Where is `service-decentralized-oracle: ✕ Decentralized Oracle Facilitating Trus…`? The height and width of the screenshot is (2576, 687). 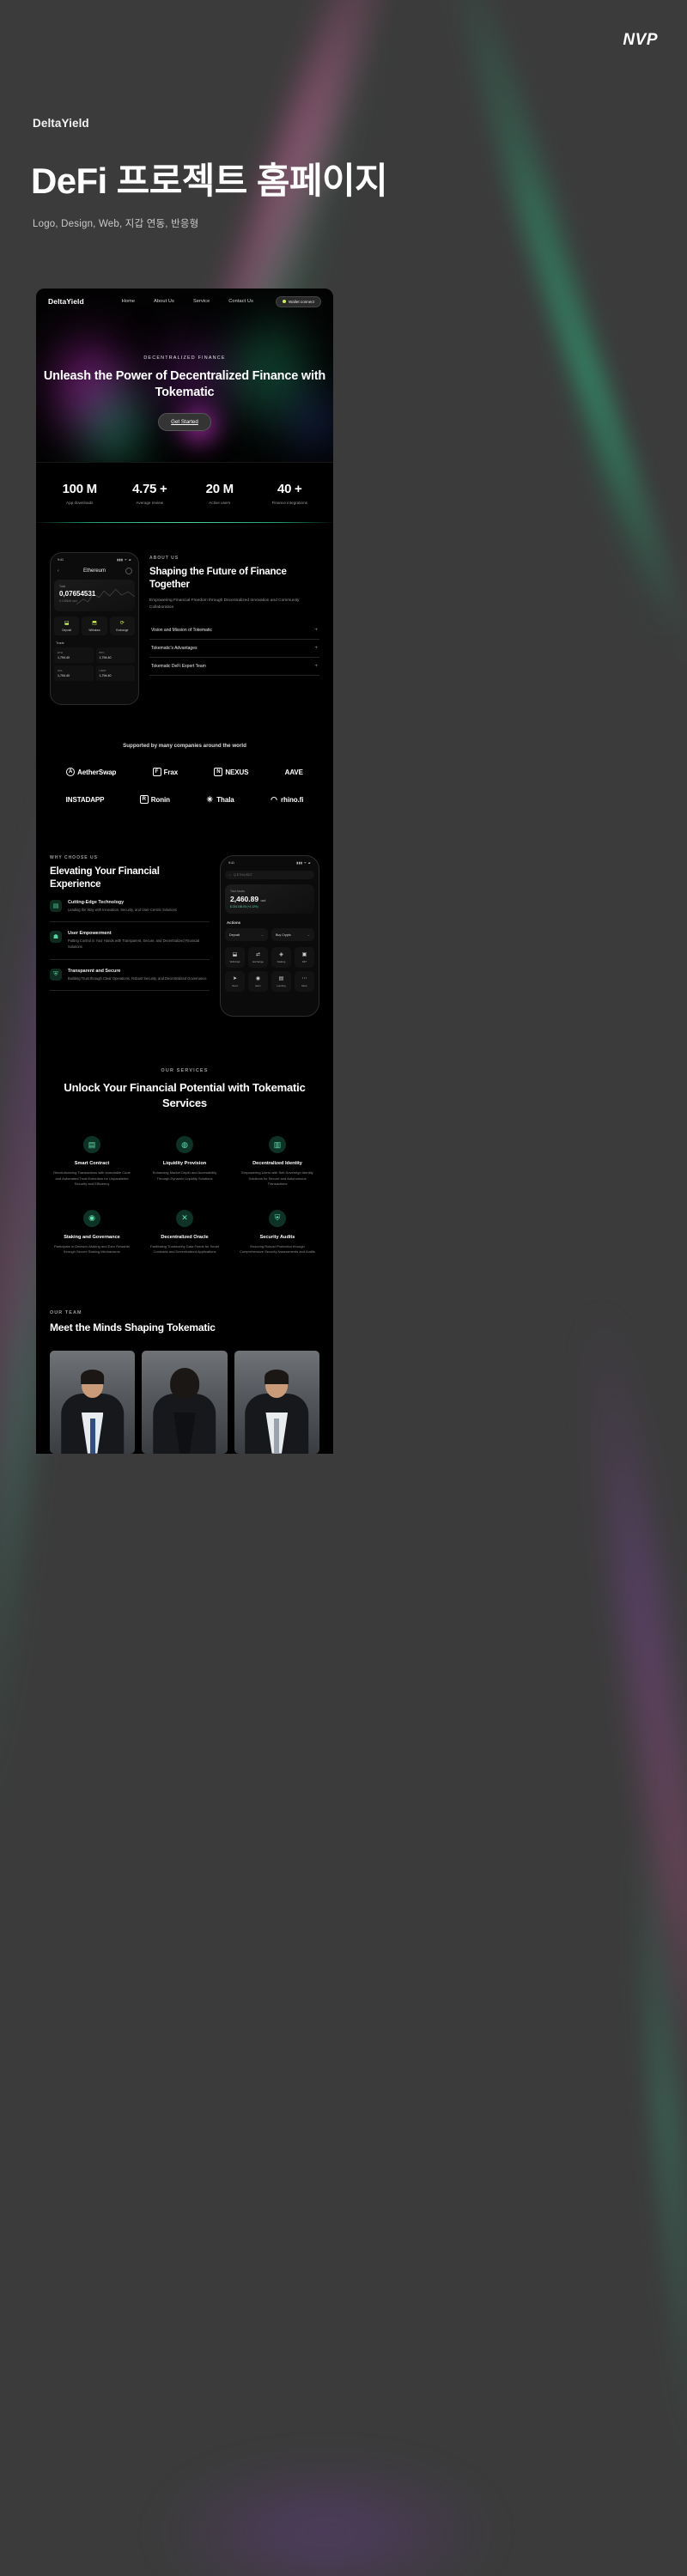
service-decentralized-oracle: ✕ Decentralized Oracle Facilitating Trus… is located at coordinates (185, 1232).